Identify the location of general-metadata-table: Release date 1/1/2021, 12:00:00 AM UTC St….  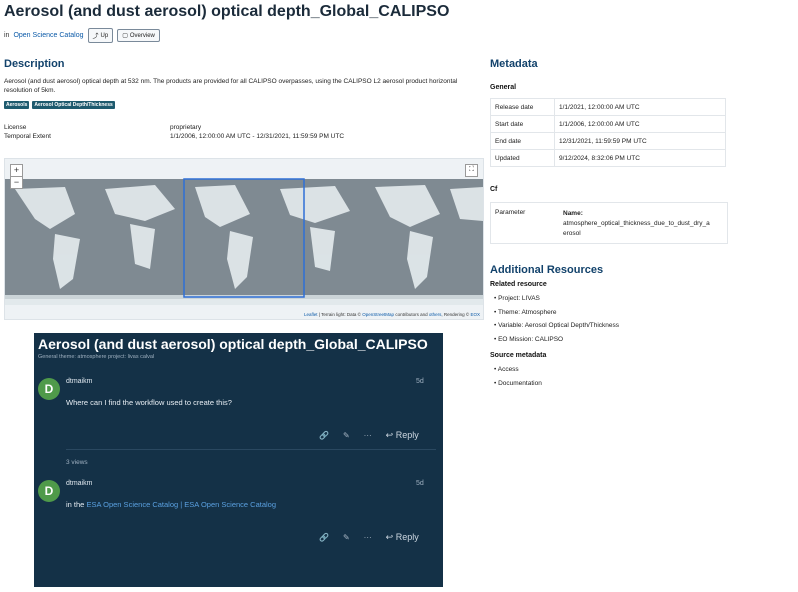
(608, 132).